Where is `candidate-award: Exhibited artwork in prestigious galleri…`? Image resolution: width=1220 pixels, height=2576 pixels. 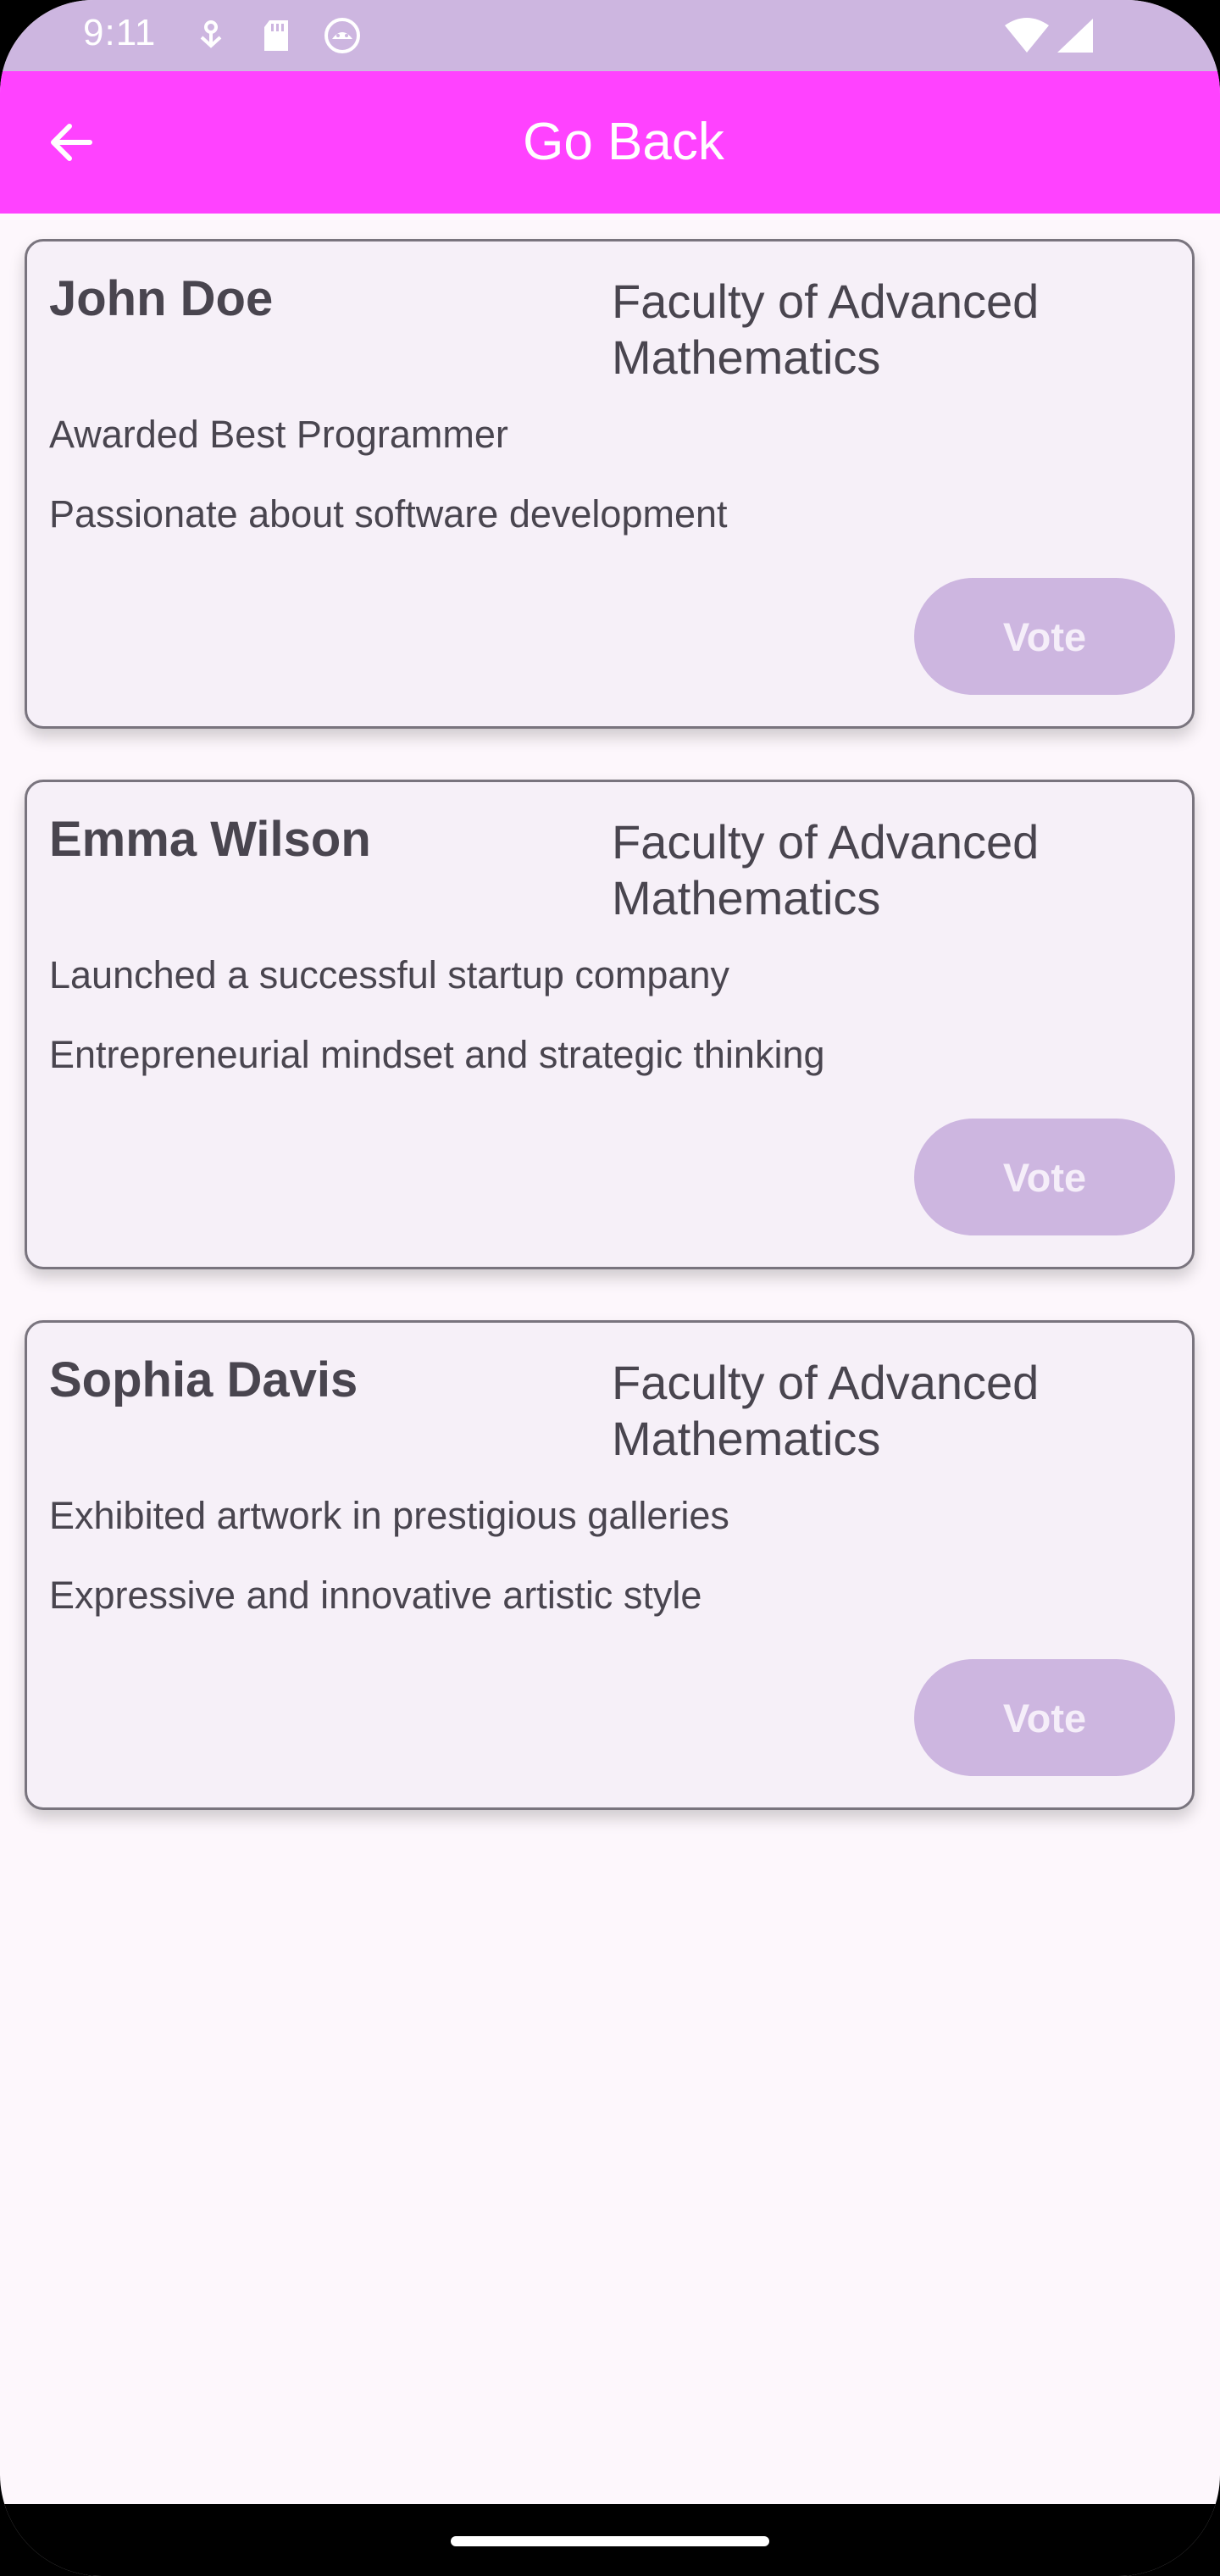 candidate-award: Exhibited artwork in prestigious galleri… is located at coordinates (389, 1515).